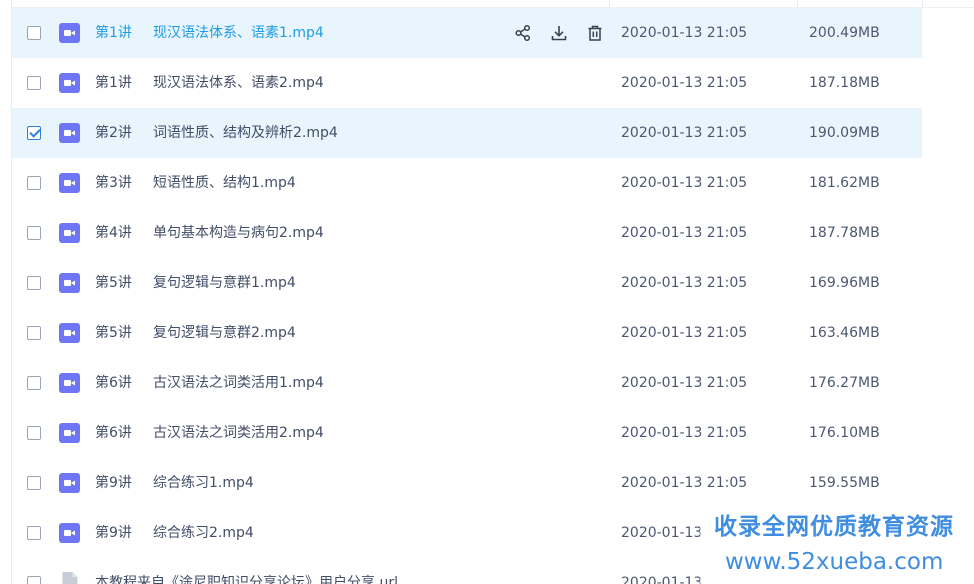 The width and height of the screenshot is (974, 584). I want to click on delete-icon, so click(595, 33).